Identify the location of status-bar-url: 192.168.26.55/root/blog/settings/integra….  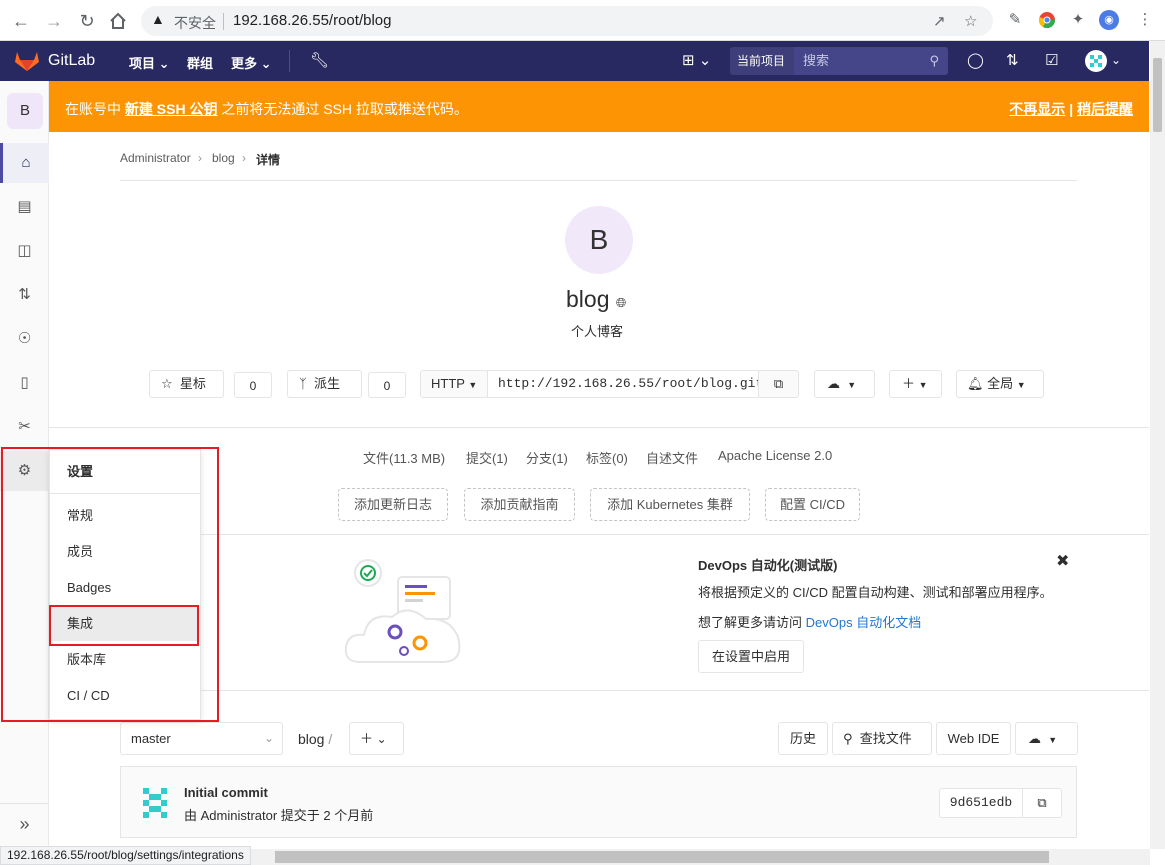
(125, 855).